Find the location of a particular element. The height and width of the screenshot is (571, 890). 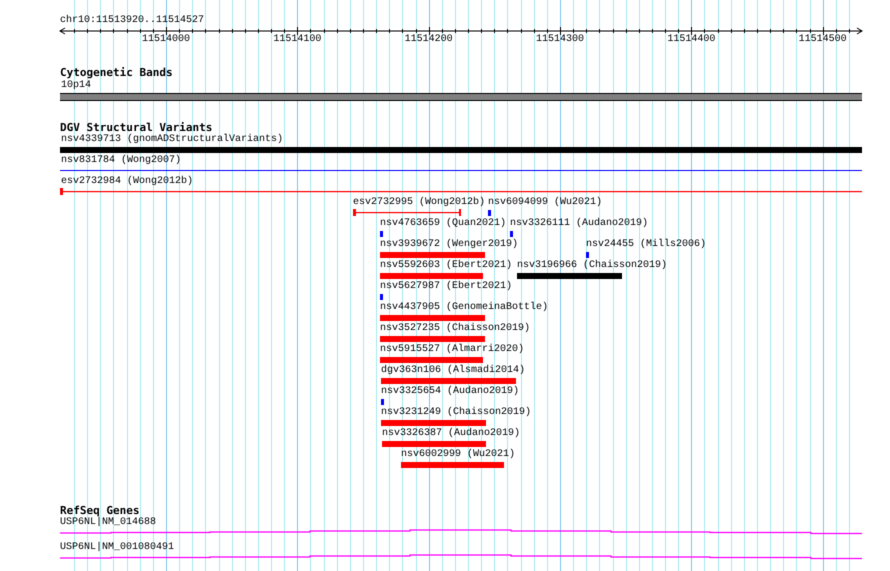

gene-label: USP6NL|NM_001080491 is located at coordinates (117, 548).